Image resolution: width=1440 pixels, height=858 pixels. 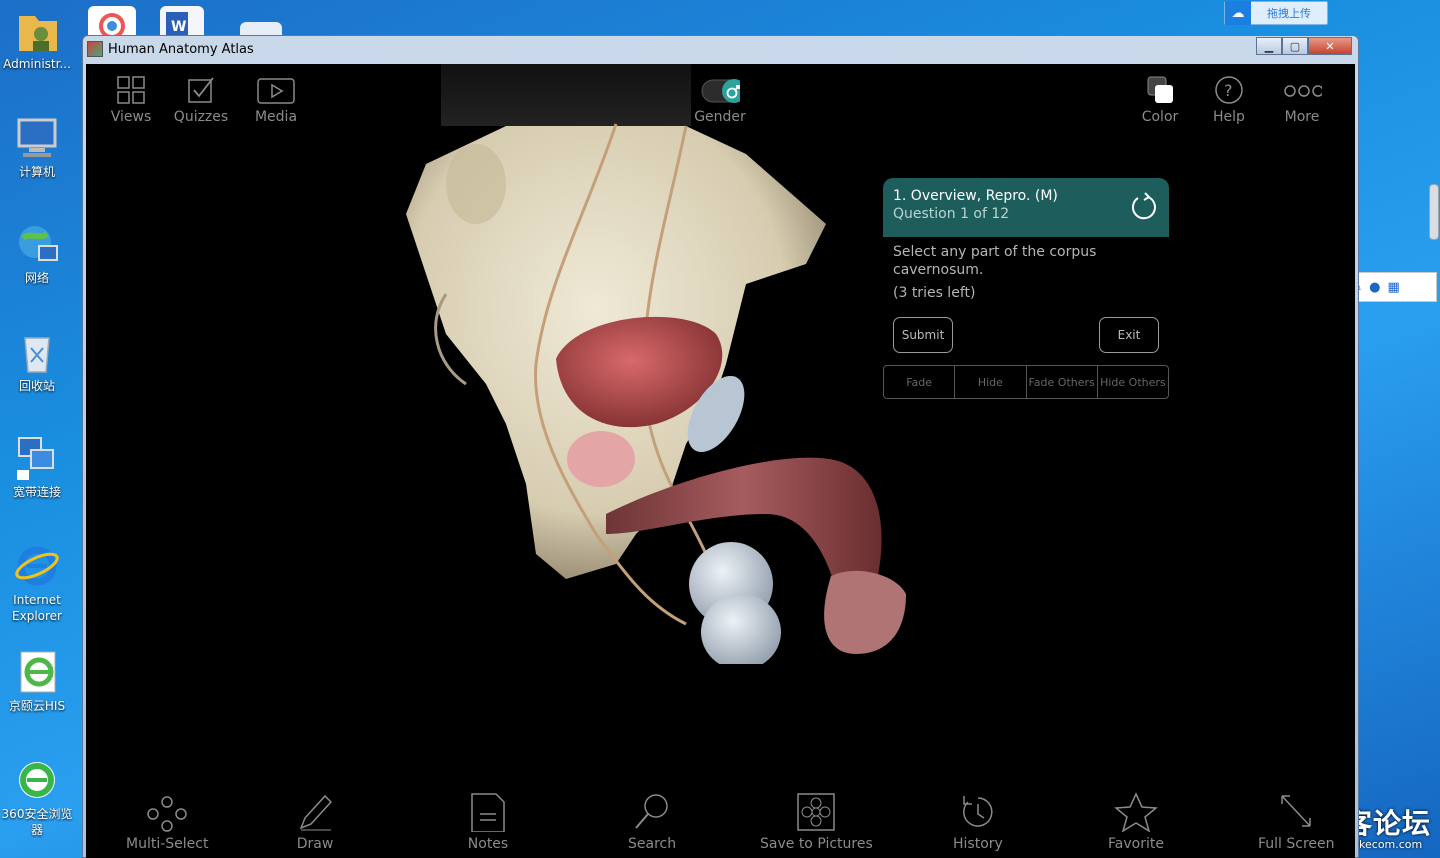 I want to click on help-icon: ?, so click(x=1229, y=90).